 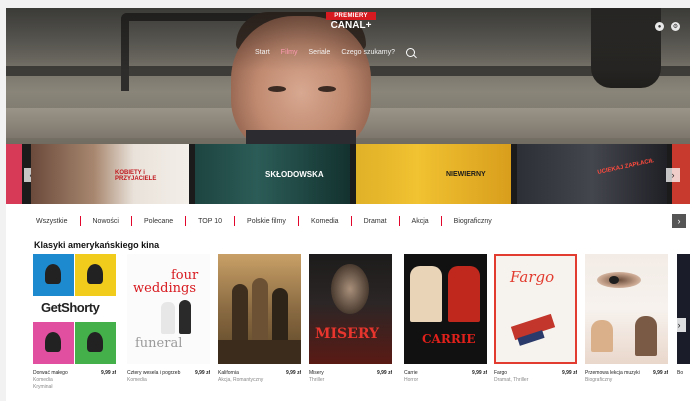 I want to click on movie-genre: Thriller, so click(x=317, y=380).